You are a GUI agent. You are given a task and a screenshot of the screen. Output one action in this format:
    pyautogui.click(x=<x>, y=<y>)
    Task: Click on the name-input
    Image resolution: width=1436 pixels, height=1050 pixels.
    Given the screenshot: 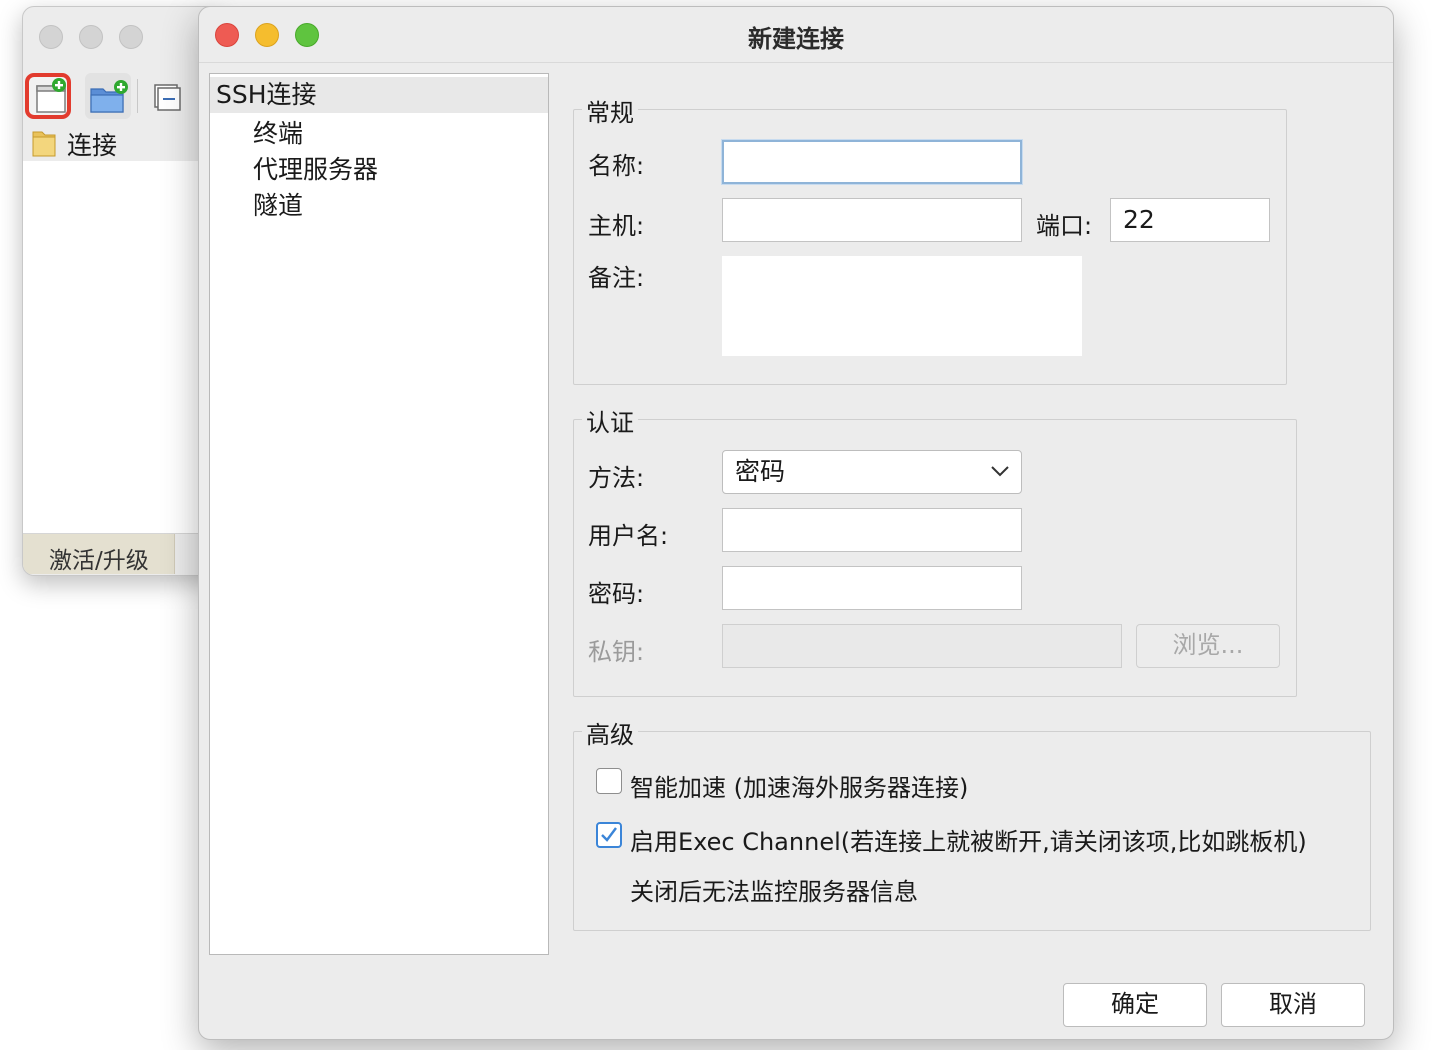 What is the action you would take?
    pyautogui.click(x=872, y=162)
    